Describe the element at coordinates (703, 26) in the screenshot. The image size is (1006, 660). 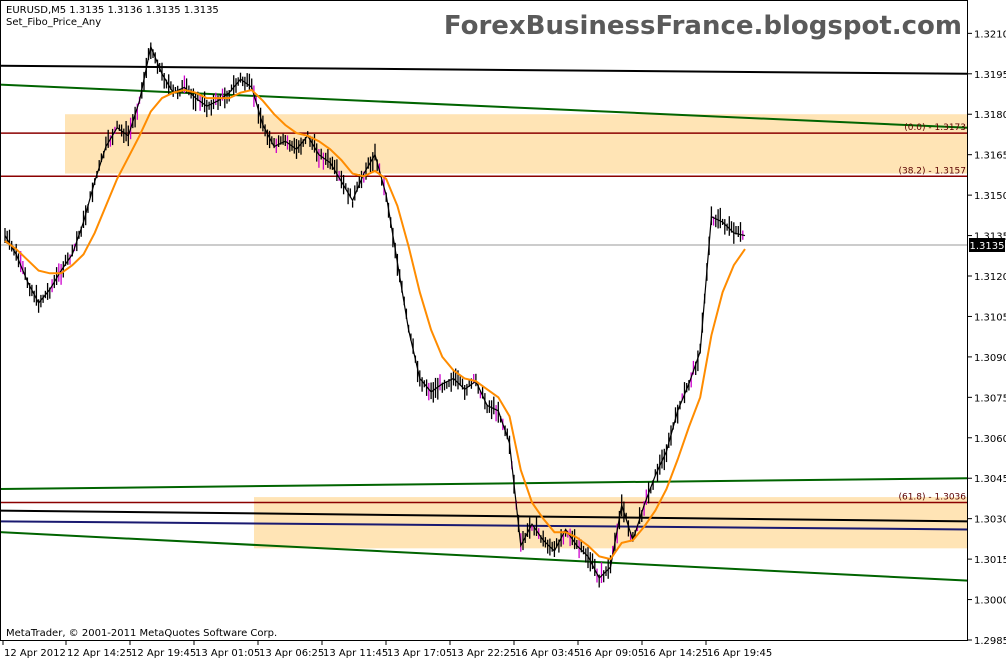
I see `watermark: ForexBusinessFrance.blogspot.com` at that location.